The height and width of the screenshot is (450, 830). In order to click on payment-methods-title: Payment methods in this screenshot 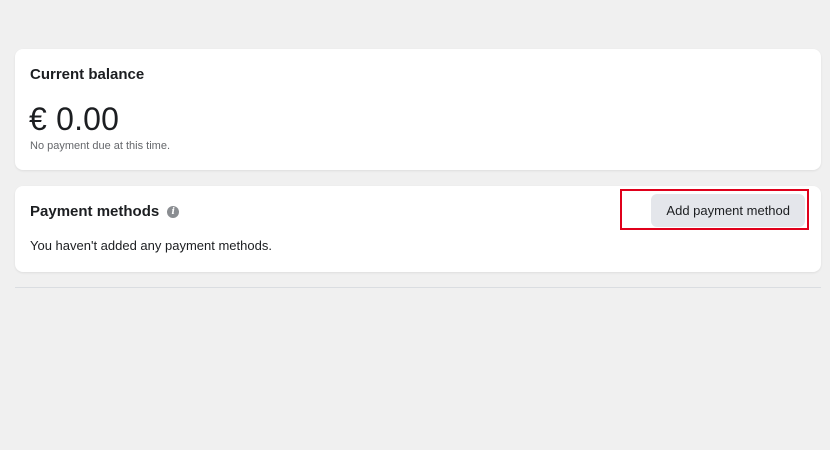, I will do `click(95, 211)`.